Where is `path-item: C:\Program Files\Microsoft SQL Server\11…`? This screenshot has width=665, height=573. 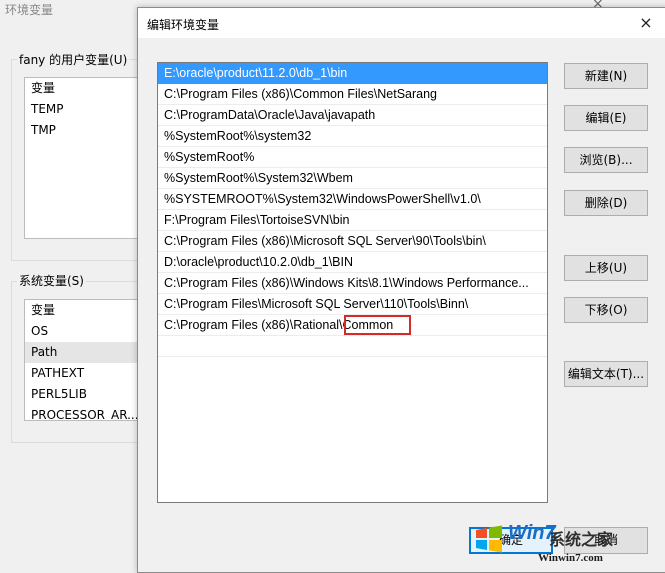 path-item: C:\Program Files\Microsoft SQL Server\11… is located at coordinates (352, 304).